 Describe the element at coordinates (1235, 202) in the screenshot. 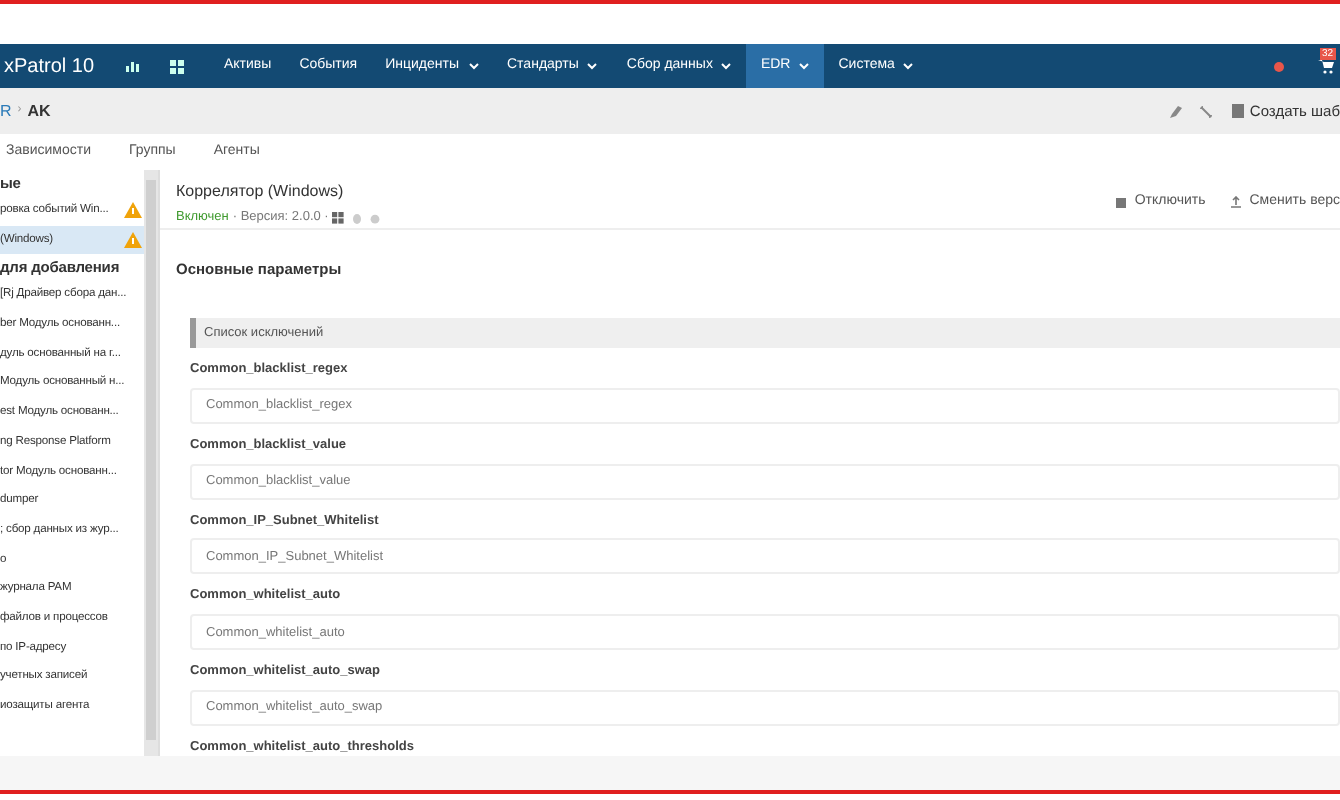

I see `upload-icon` at that location.